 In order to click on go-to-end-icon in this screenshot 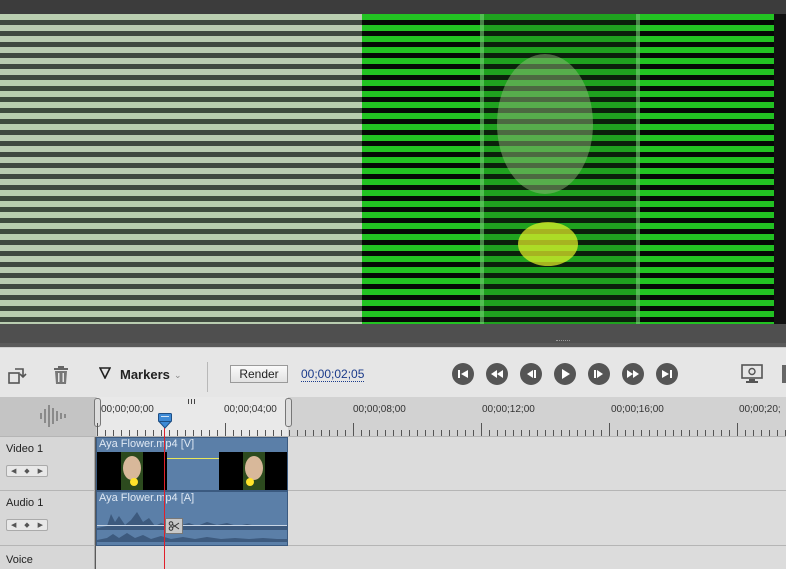, I will do `click(667, 374)`.